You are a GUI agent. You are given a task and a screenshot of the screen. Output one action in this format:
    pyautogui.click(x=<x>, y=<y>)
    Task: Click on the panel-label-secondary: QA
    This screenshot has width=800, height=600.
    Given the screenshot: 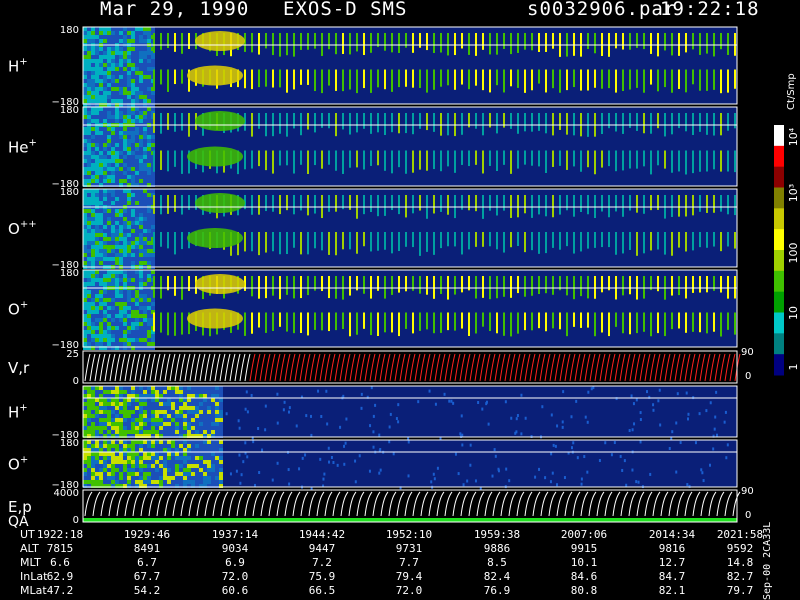 What is the action you would take?
    pyautogui.click(x=18, y=521)
    